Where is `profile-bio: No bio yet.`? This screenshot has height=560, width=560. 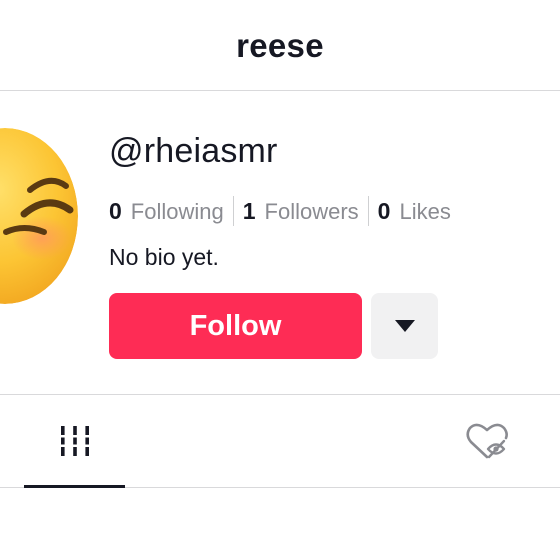 profile-bio: No bio yet. is located at coordinates (164, 257).